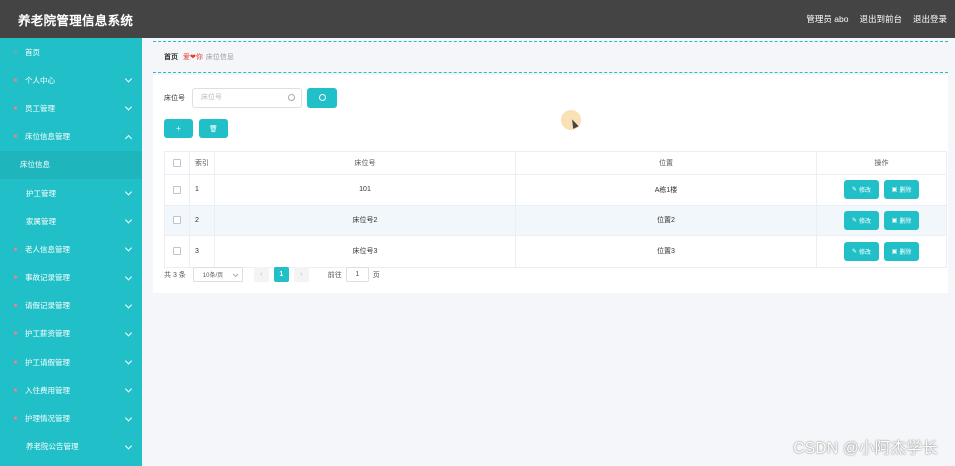 The image size is (955, 466). What do you see at coordinates (357, 274) in the screenshot?
I see `goto-page-input: 1` at bounding box center [357, 274].